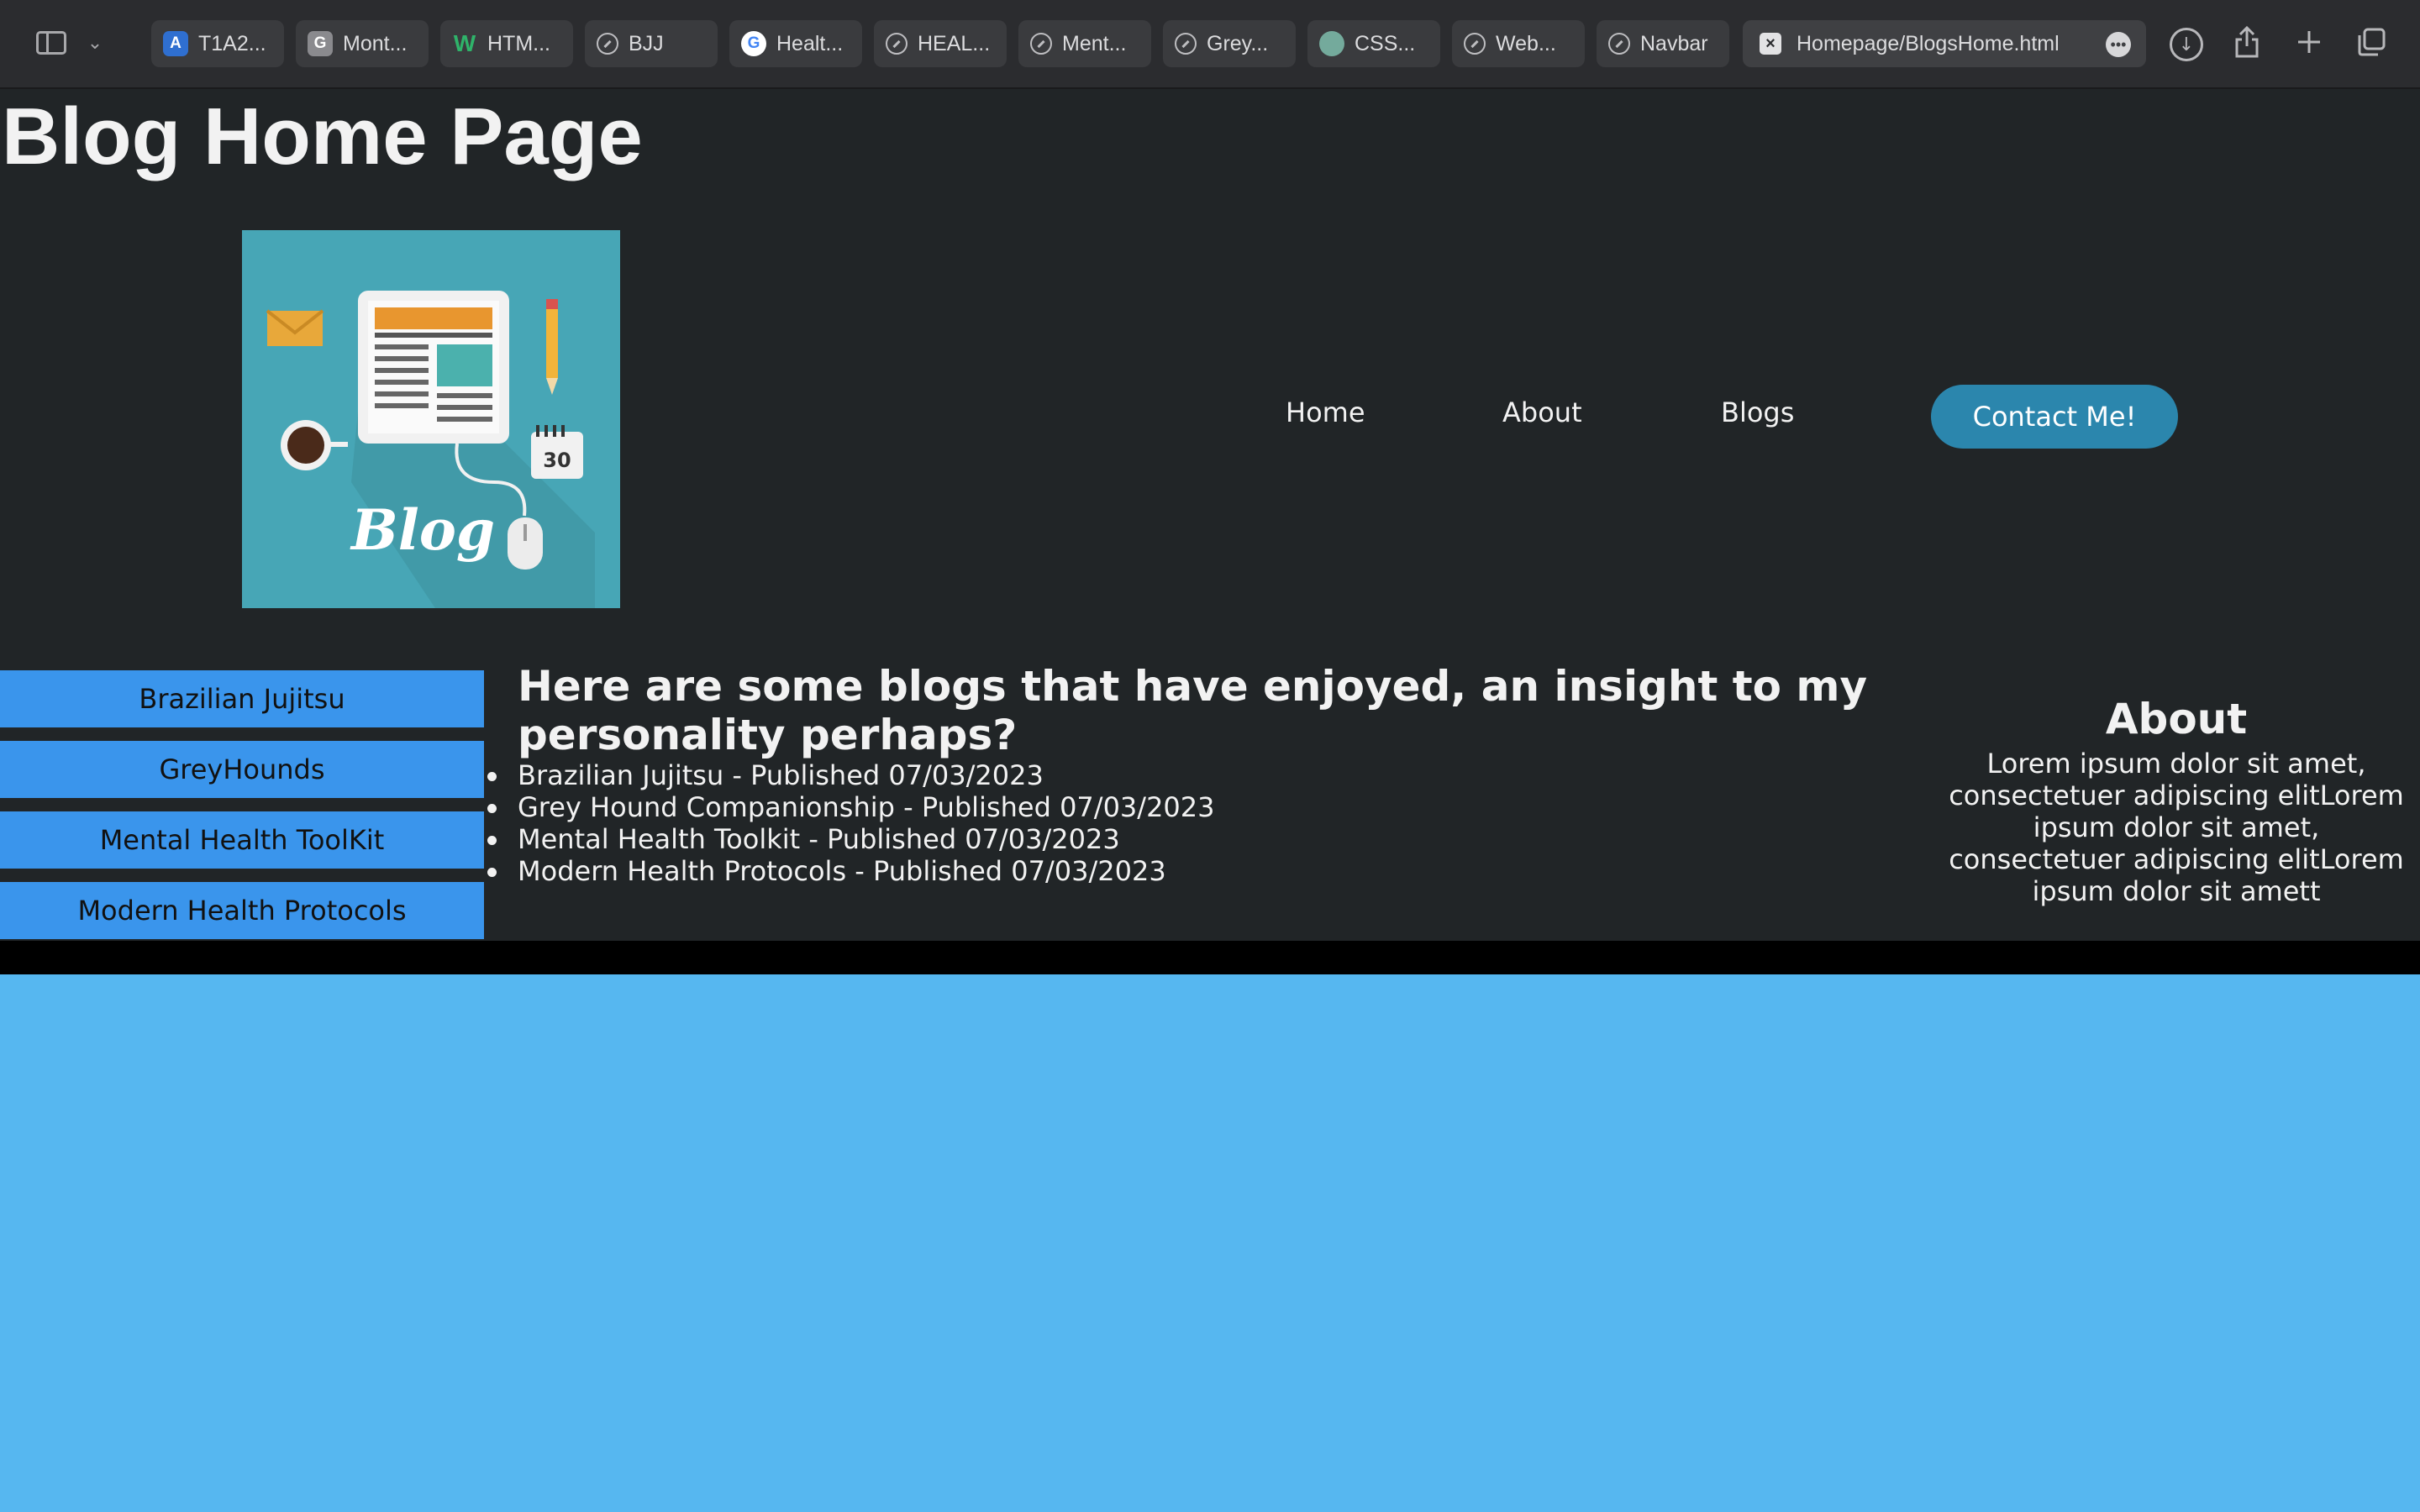 The image size is (2420, 1512). What do you see at coordinates (295, 327) in the screenshot?
I see `envelope-icon` at bounding box center [295, 327].